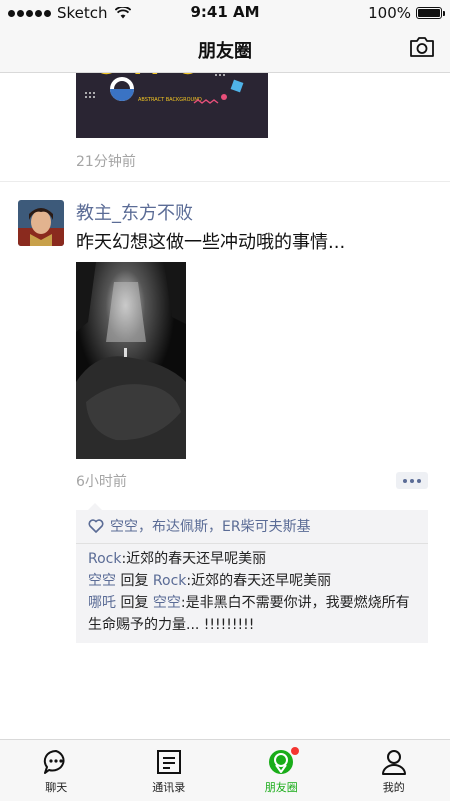  Describe the element at coordinates (172, 105) in the screenshot. I see `post-image-abstract: C A O ABSTRACT BACKGROUND` at that location.